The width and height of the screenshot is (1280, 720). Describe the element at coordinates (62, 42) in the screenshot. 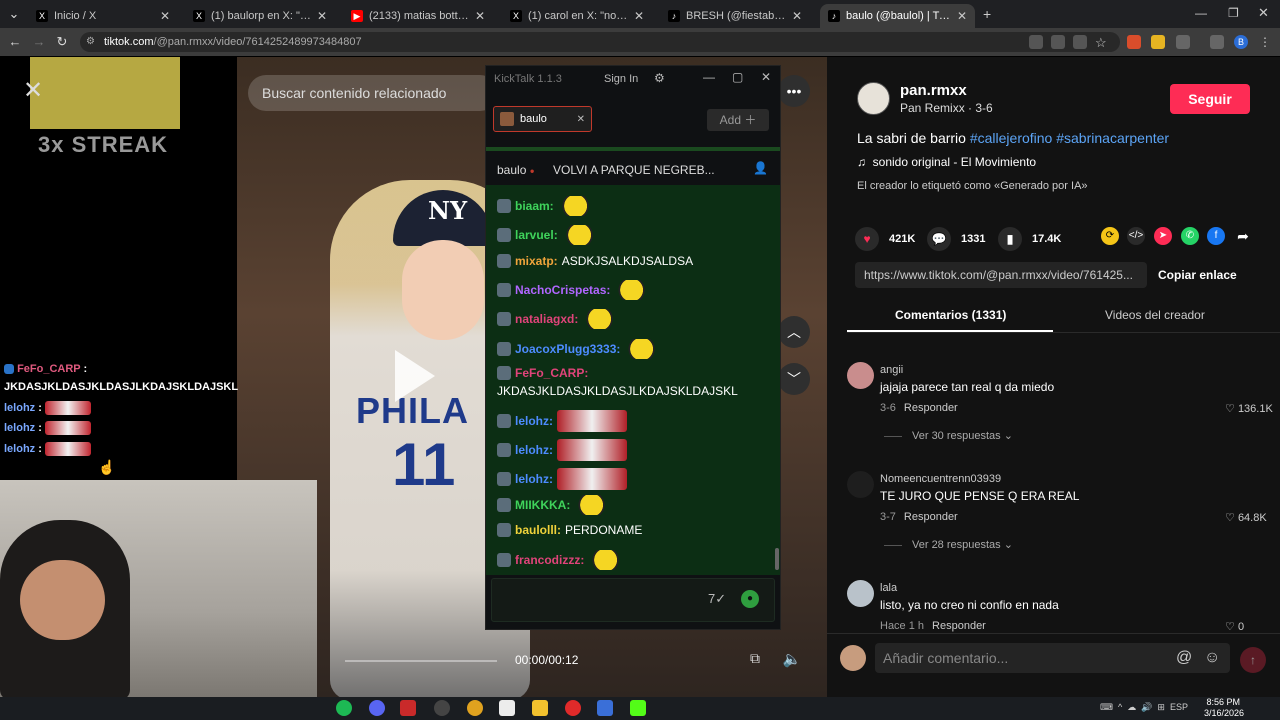

I see `reload-icon: ↻` at that location.